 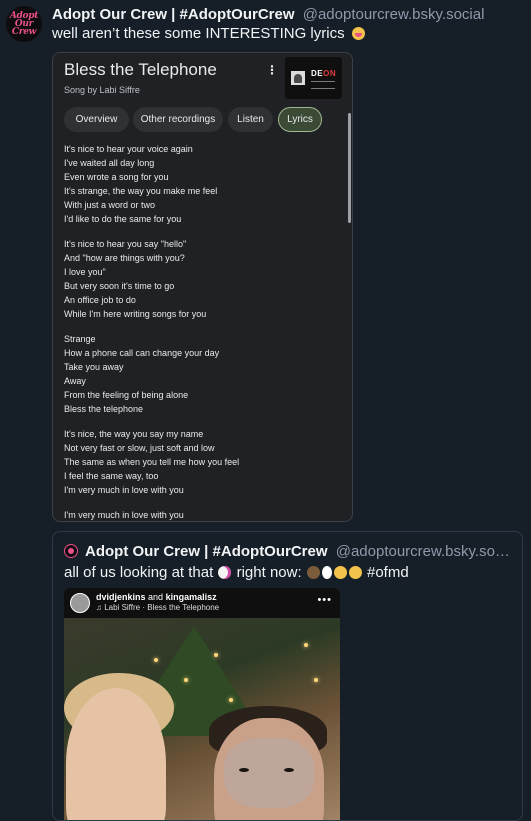 What do you see at coordinates (140, 69) in the screenshot?
I see `song-title: Bless the Telephone` at bounding box center [140, 69].